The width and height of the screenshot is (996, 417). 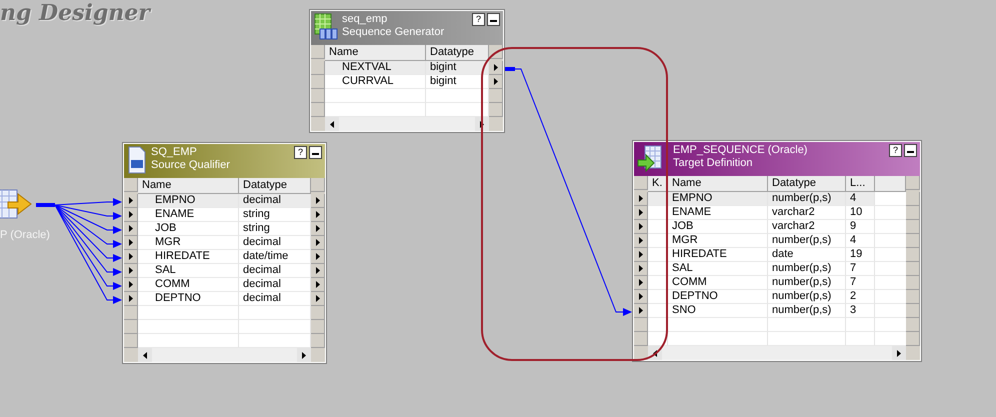 I want to click on grid-numbers-icon, so click(x=326, y=27).